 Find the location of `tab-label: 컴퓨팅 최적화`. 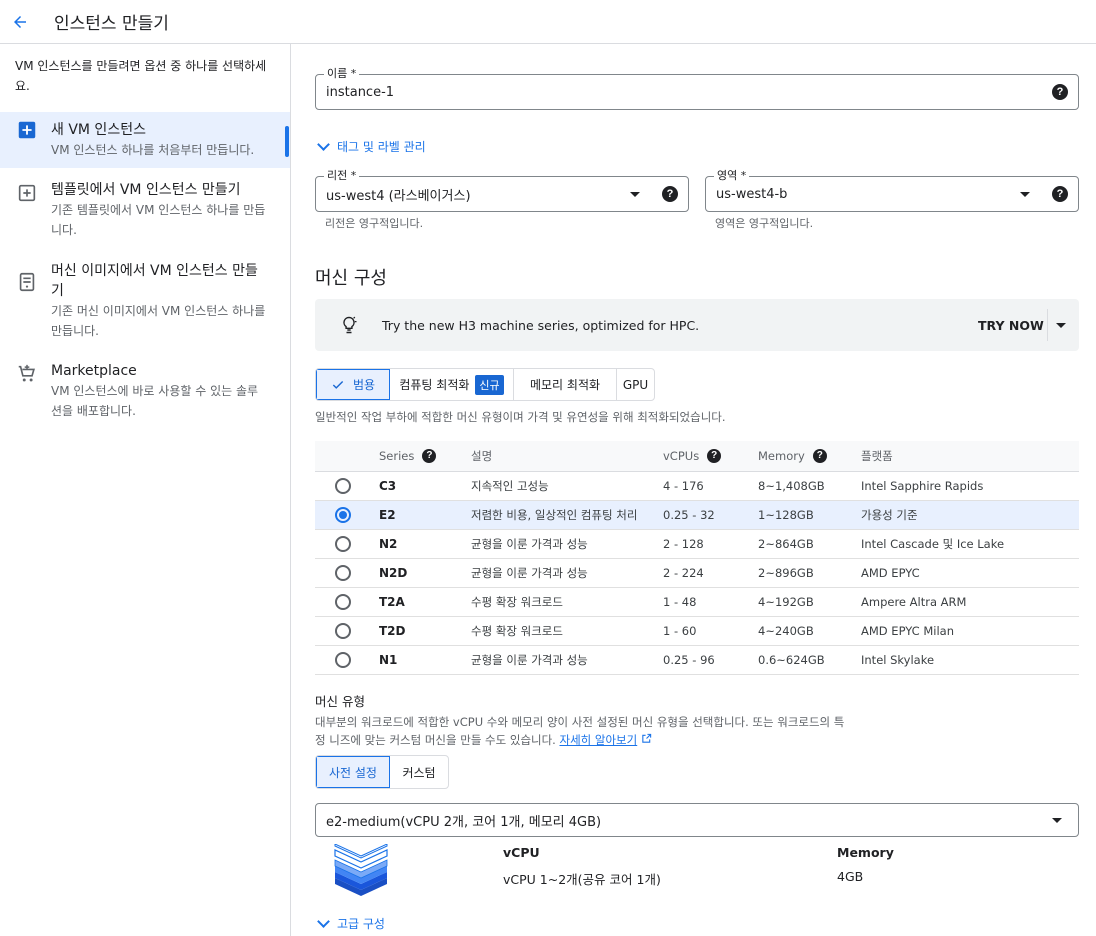

tab-label: 컴퓨팅 최적화 is located at coordinates (434, 385).